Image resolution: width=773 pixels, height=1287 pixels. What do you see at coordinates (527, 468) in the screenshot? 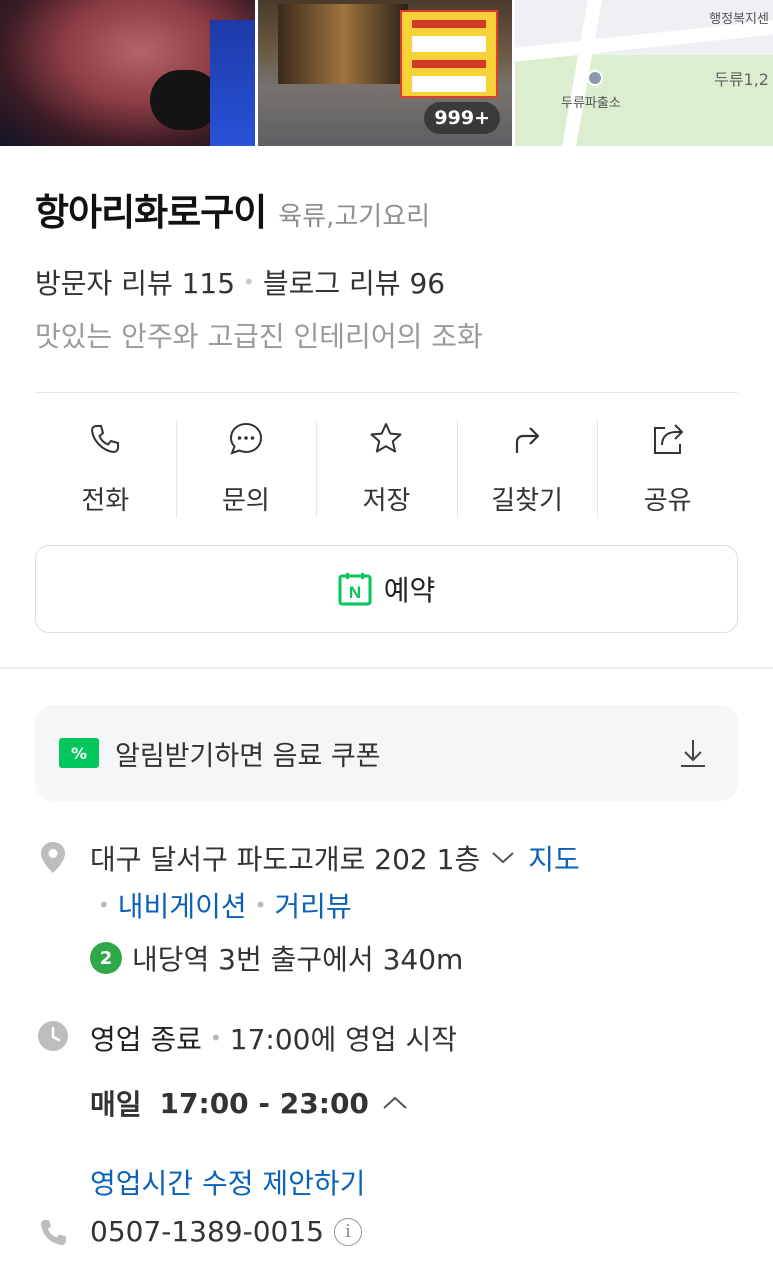
I see `directions-button: 길찾기` at bounding box center [527, 468].